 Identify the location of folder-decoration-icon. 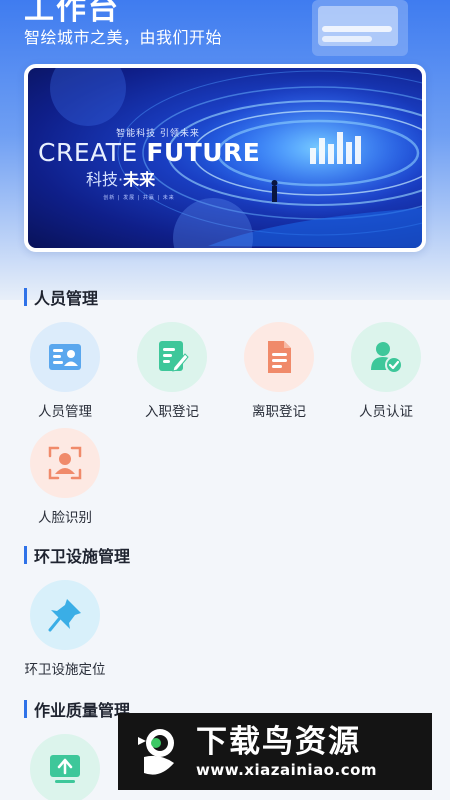
(360, 28).